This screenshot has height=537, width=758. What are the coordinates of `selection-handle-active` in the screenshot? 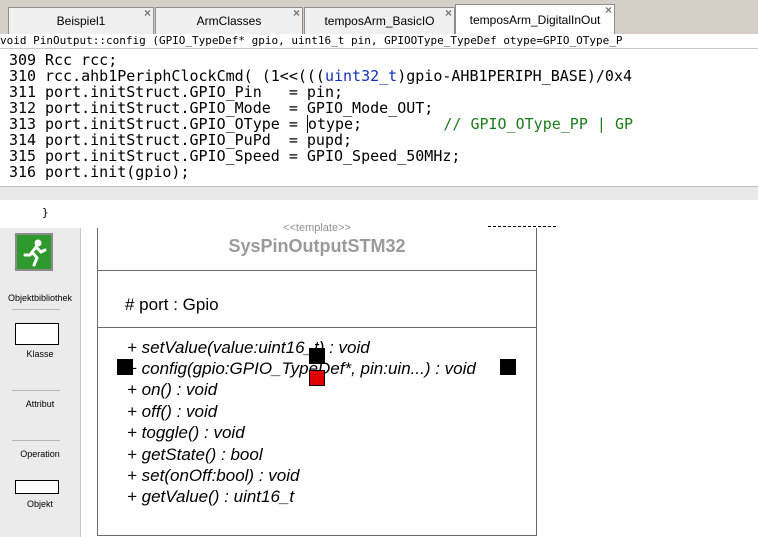 It's located at (317, 378).